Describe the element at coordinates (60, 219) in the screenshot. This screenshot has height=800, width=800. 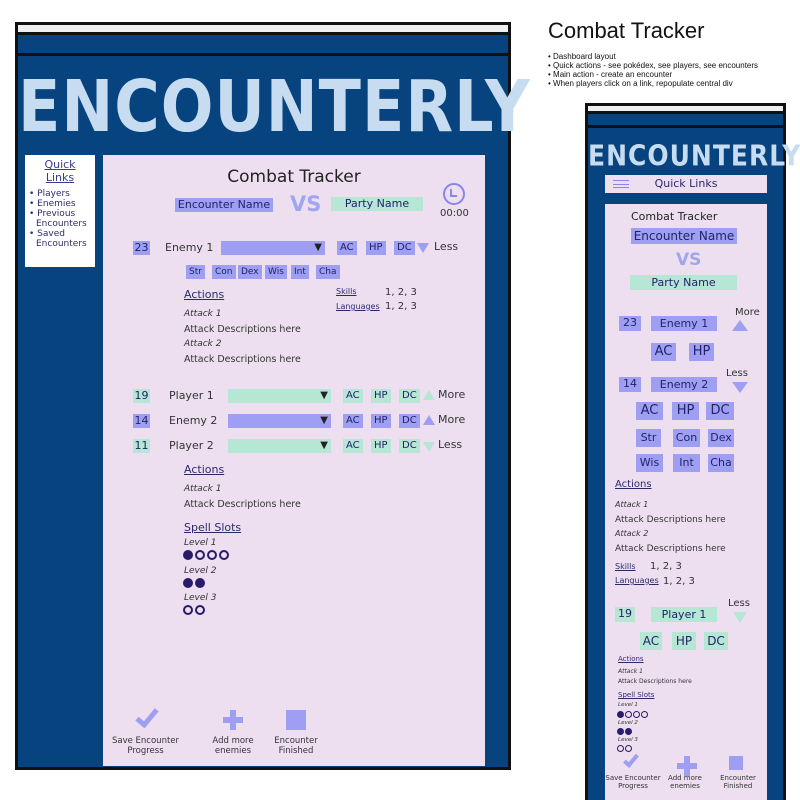
I see `quick-link-previous-encounters: Previous Encounters` at that location.